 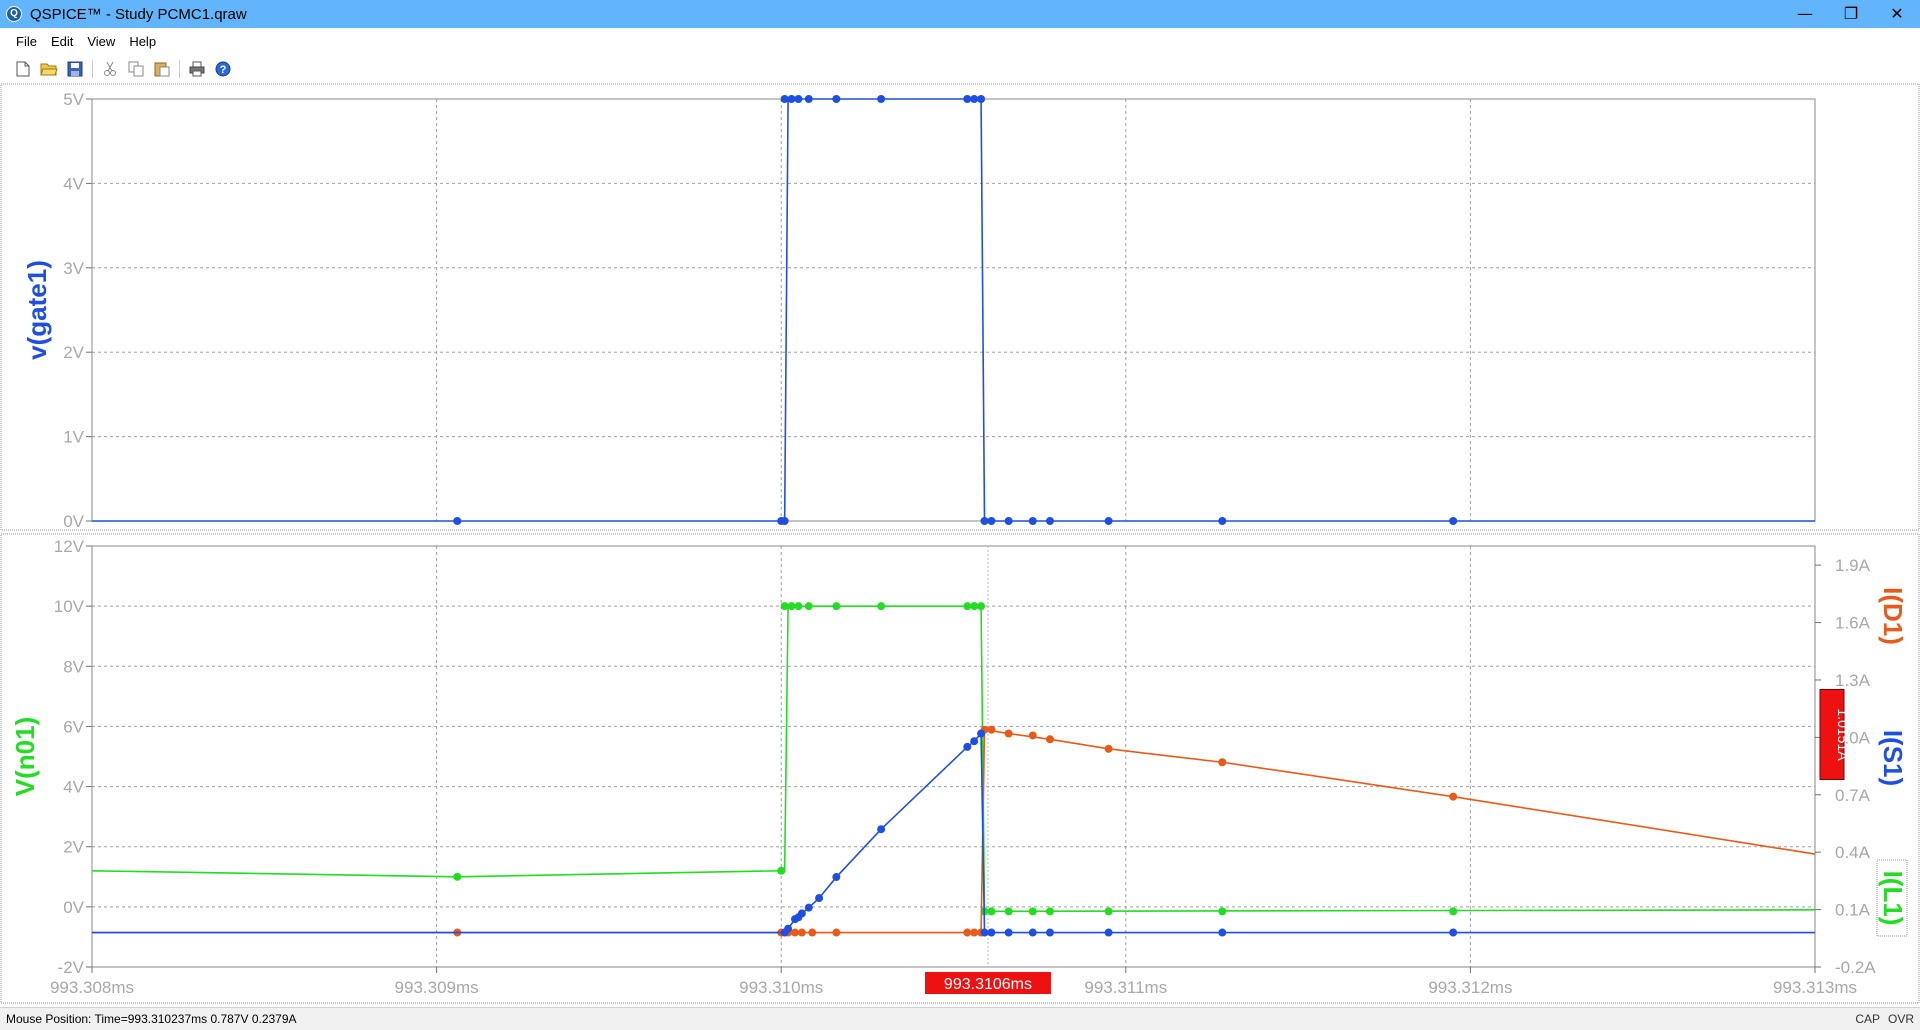 What do you see at coordinates (1853, 910) in the screenshot?
I see `bottom-right-tick-label: 0.1A` at bounding box center [1853, 910].